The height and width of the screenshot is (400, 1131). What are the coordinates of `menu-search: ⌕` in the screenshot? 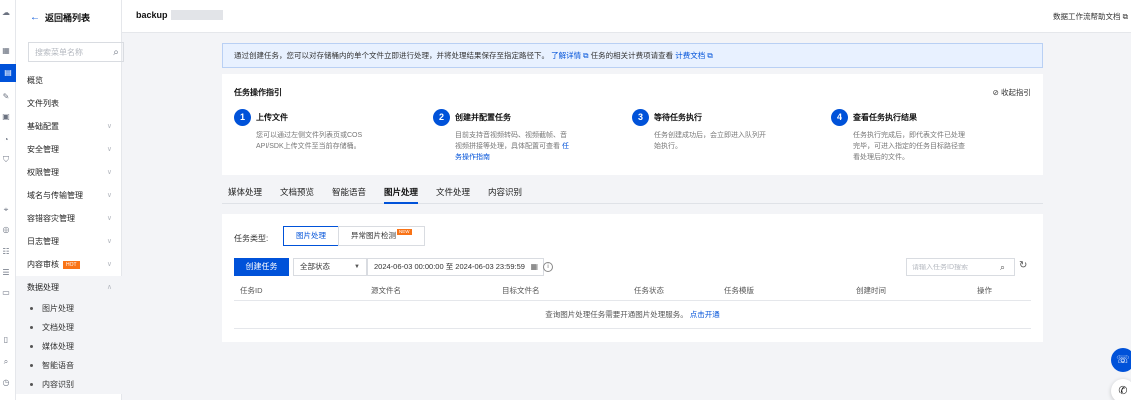 It's located at (76, 52).